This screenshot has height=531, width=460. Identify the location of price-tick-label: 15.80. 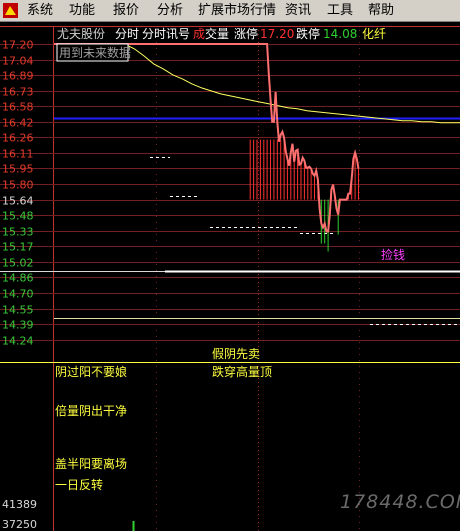
(18, 185).